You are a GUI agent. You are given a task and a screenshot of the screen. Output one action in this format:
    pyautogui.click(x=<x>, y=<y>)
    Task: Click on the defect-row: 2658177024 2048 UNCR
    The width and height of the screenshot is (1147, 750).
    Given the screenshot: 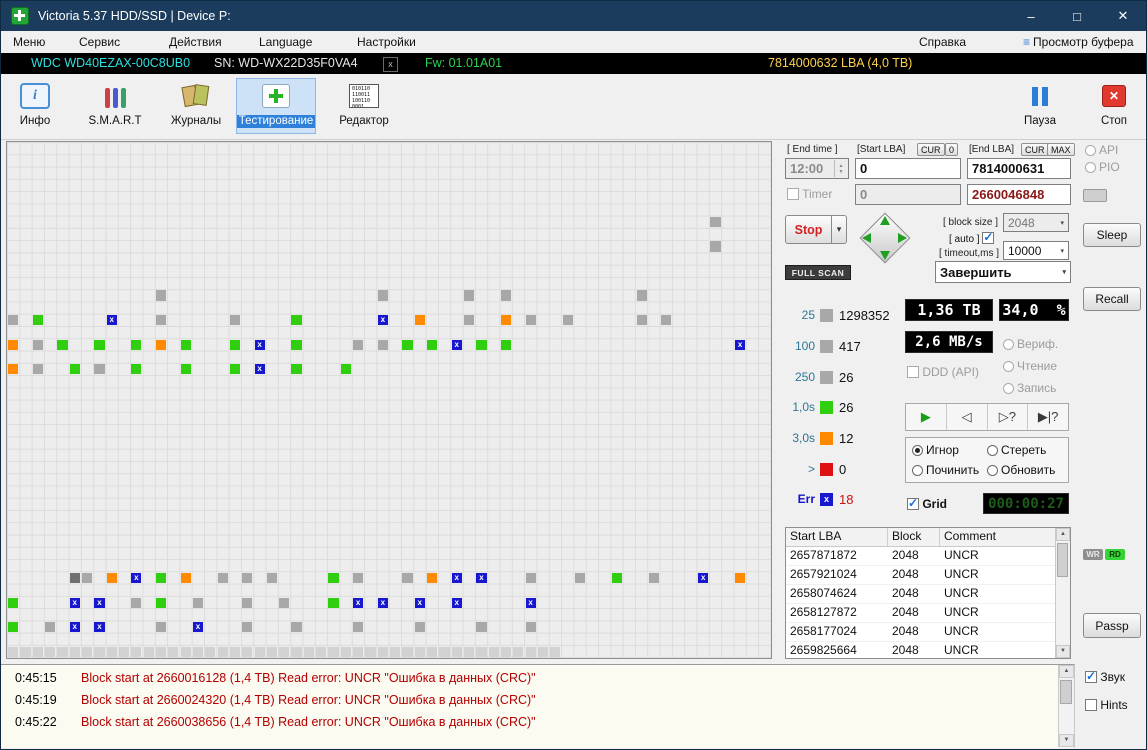 What is the action you would take?
    pyautogui.click(x=928, y=632)
    